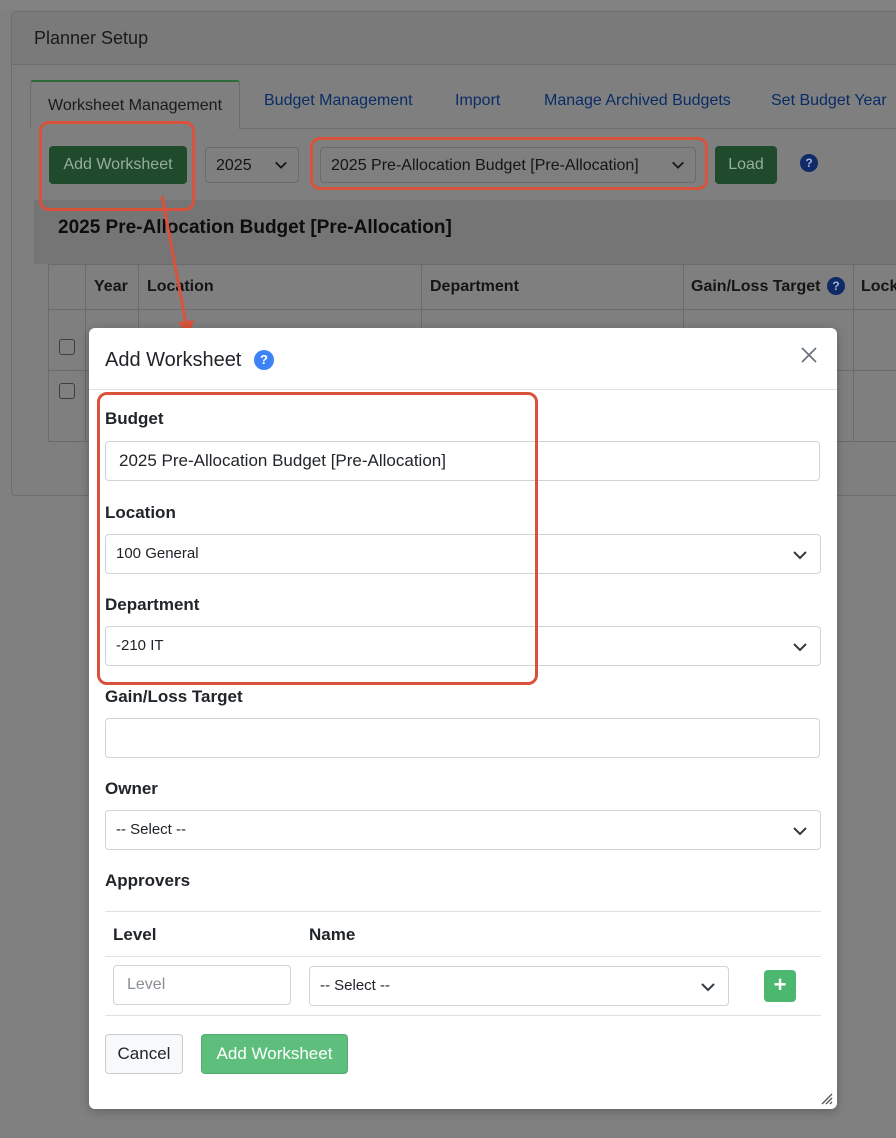 Image resolution: width=896 pixels, height=1138 pixels. What do you see at coordinates (463, 1015) in the screenshot?
I see `approvers-table-bottom-border` at bounding box center [463, 1015].